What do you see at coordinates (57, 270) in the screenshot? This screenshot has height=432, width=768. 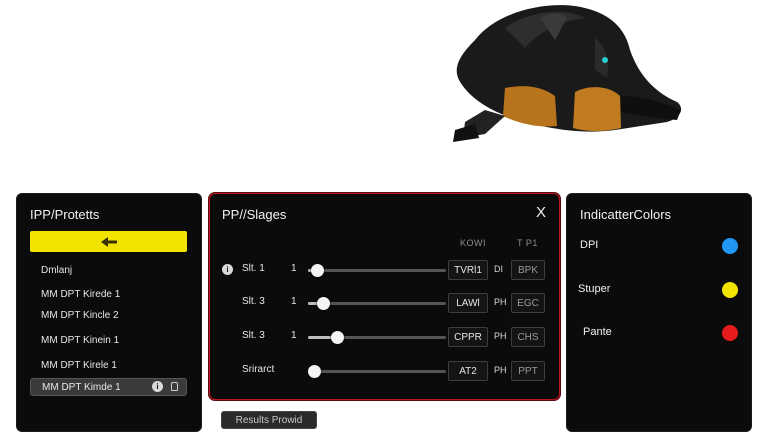 I see `profile-item-label: Dmlanj` at bounding box center [57, 270].